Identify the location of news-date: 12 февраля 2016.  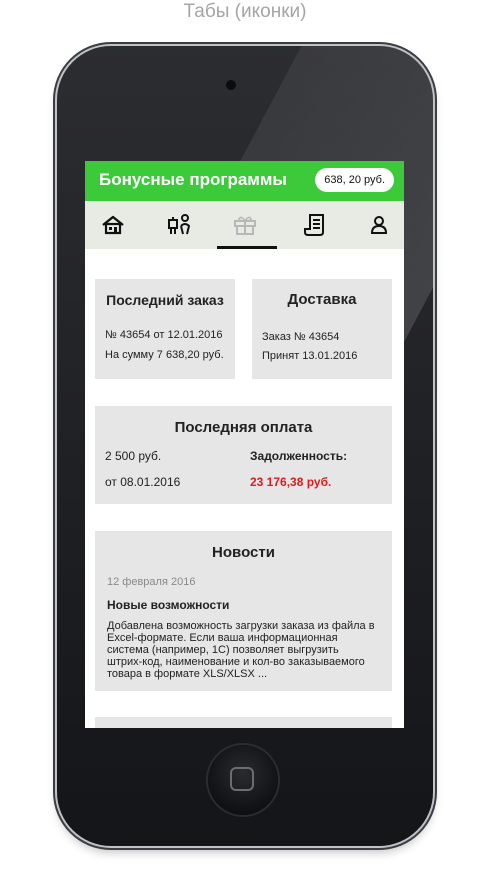
(151, 582).